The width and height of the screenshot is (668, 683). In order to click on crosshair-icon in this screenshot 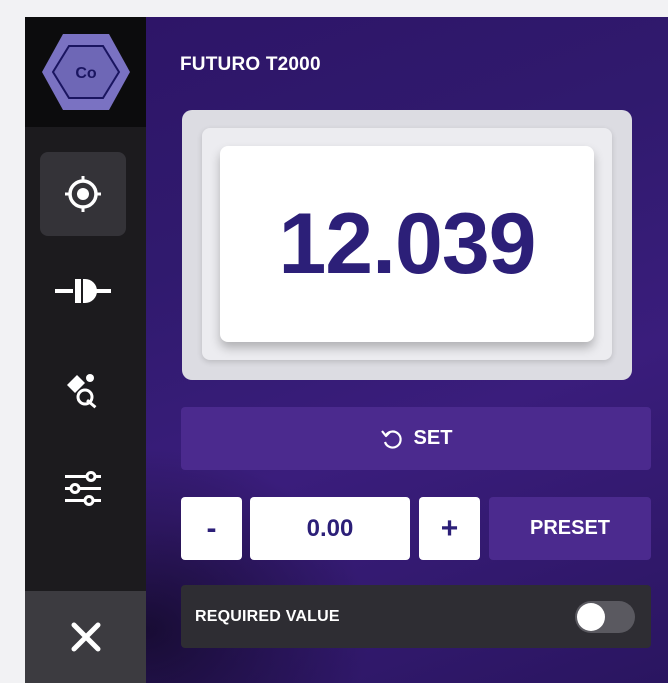, I will do `click(83, 194)`.